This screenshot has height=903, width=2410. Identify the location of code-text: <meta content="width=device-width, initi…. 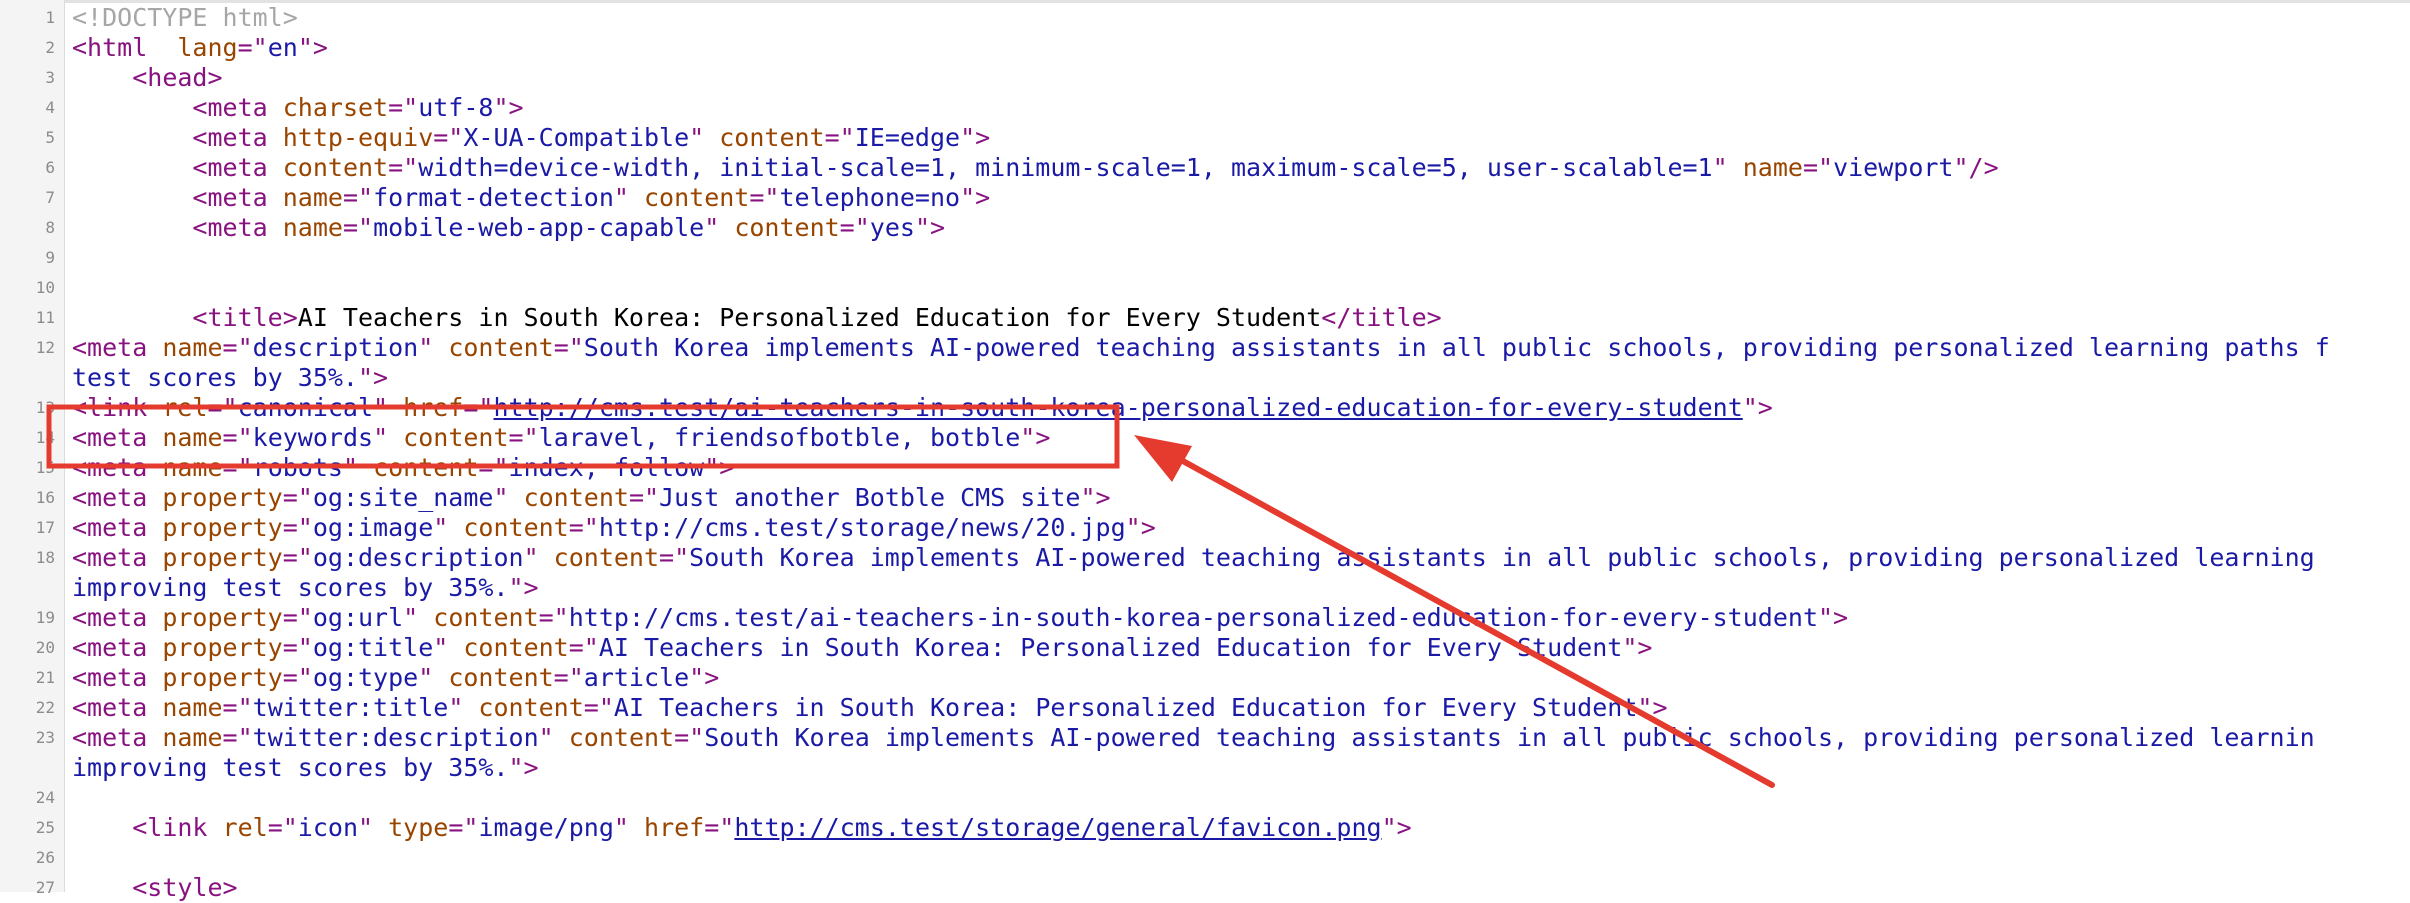
(1035, 168).